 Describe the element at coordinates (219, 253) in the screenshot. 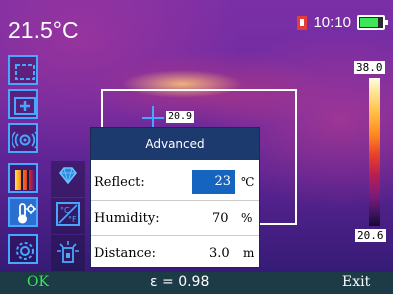

I see `distance-value: 3.0` at that location.